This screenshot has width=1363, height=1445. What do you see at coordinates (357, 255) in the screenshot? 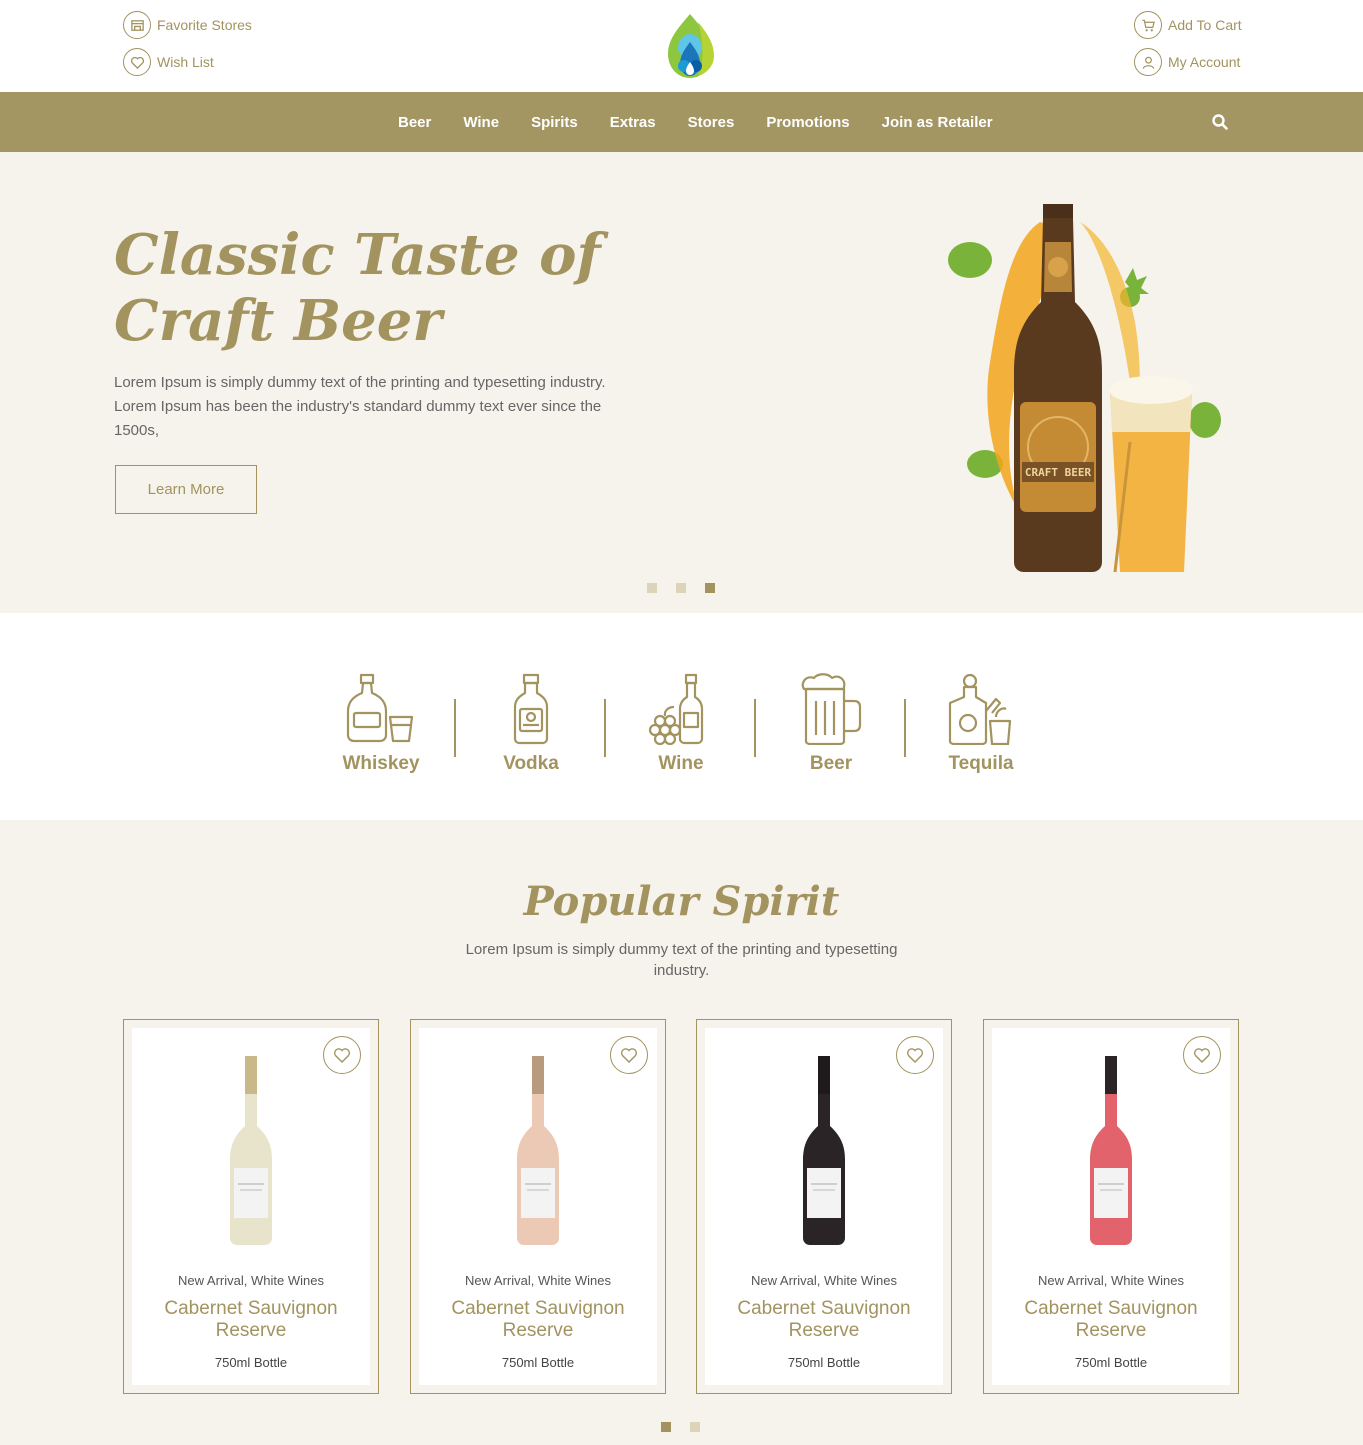
I see `hero-title-line1: Classic Taste of` at bounding box center [357, 255].